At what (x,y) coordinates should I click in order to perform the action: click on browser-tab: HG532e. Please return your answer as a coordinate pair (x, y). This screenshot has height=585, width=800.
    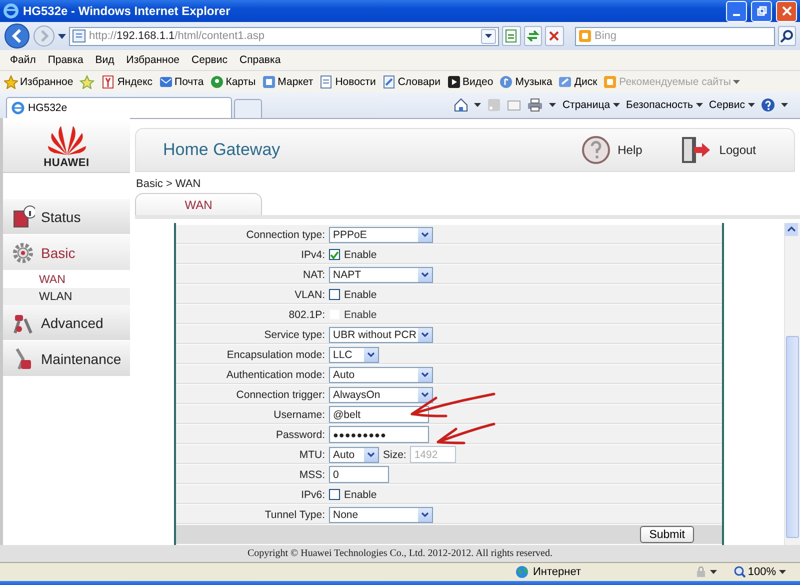
    Looking at the image, I should click on (119, 107).